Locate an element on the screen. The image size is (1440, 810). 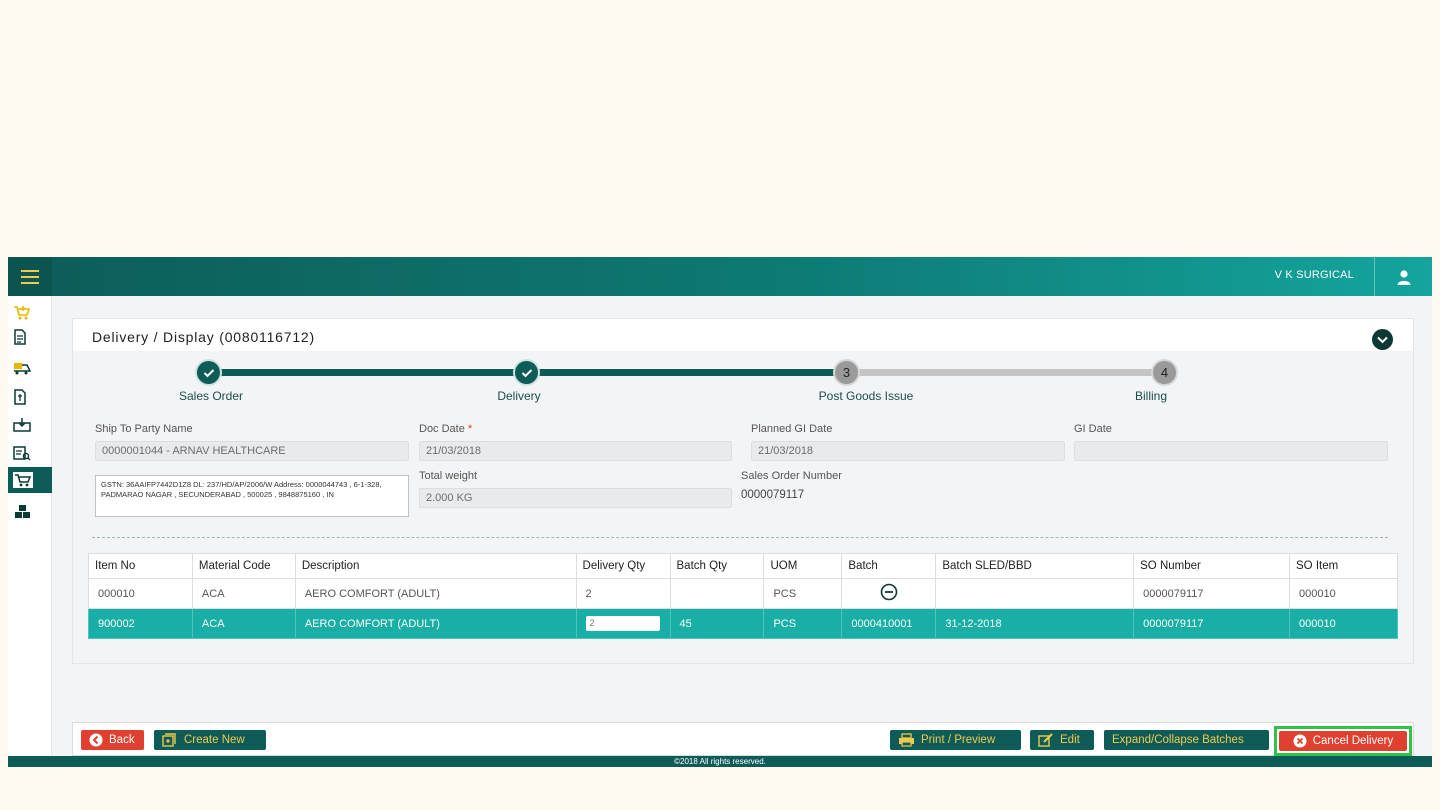
top-bar: V K SURGICAL is located at coordinates (720, 276).